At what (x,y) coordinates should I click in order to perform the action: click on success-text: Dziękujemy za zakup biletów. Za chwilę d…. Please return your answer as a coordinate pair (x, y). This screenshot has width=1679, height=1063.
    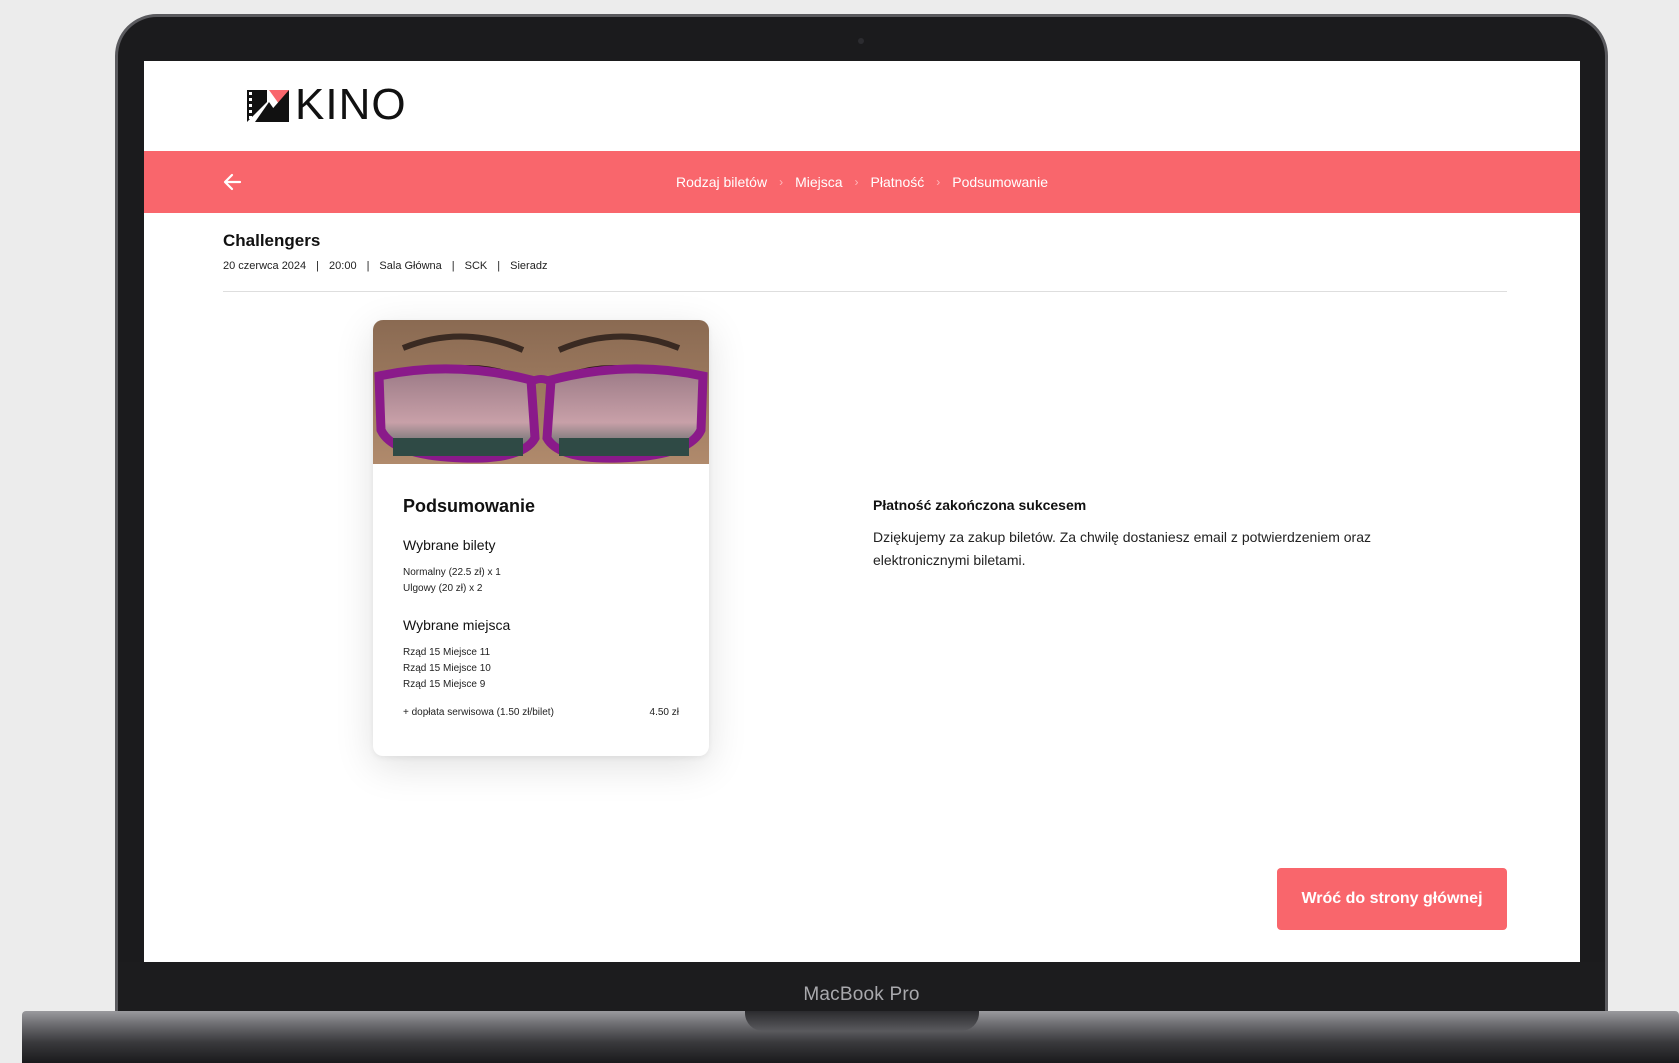
    Looking at the image, I should click on (1122, 548).